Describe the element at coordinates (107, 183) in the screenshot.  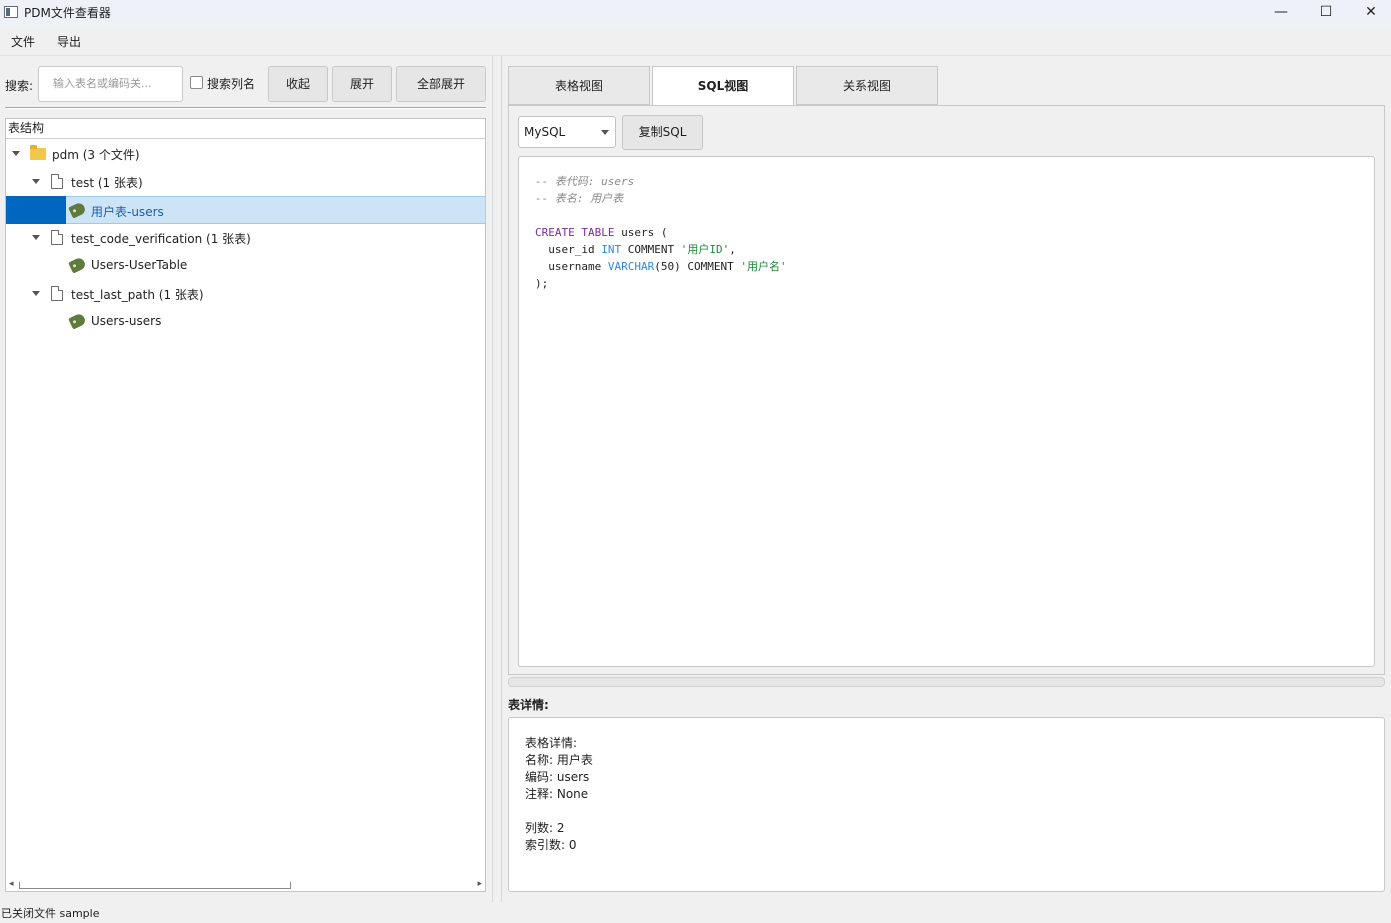
I see `tree-node-label: test (1 张表)` at that location.